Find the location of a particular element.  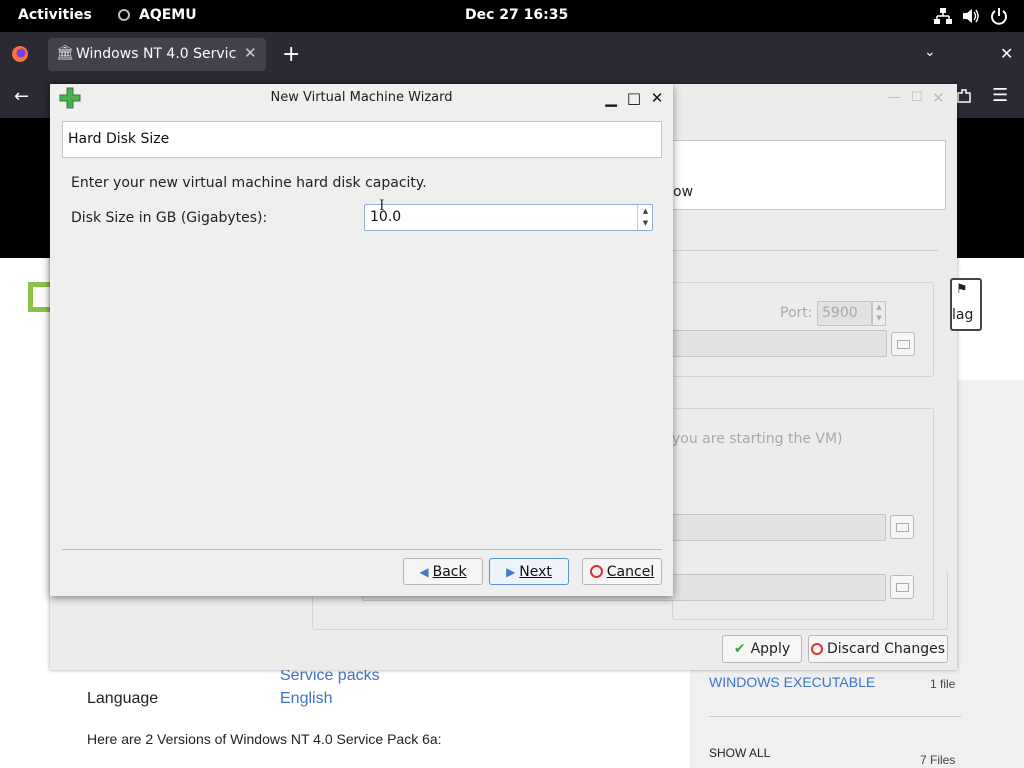

tab-title: Windows NT 4.0 Service P is located at coordinates (156, 54).